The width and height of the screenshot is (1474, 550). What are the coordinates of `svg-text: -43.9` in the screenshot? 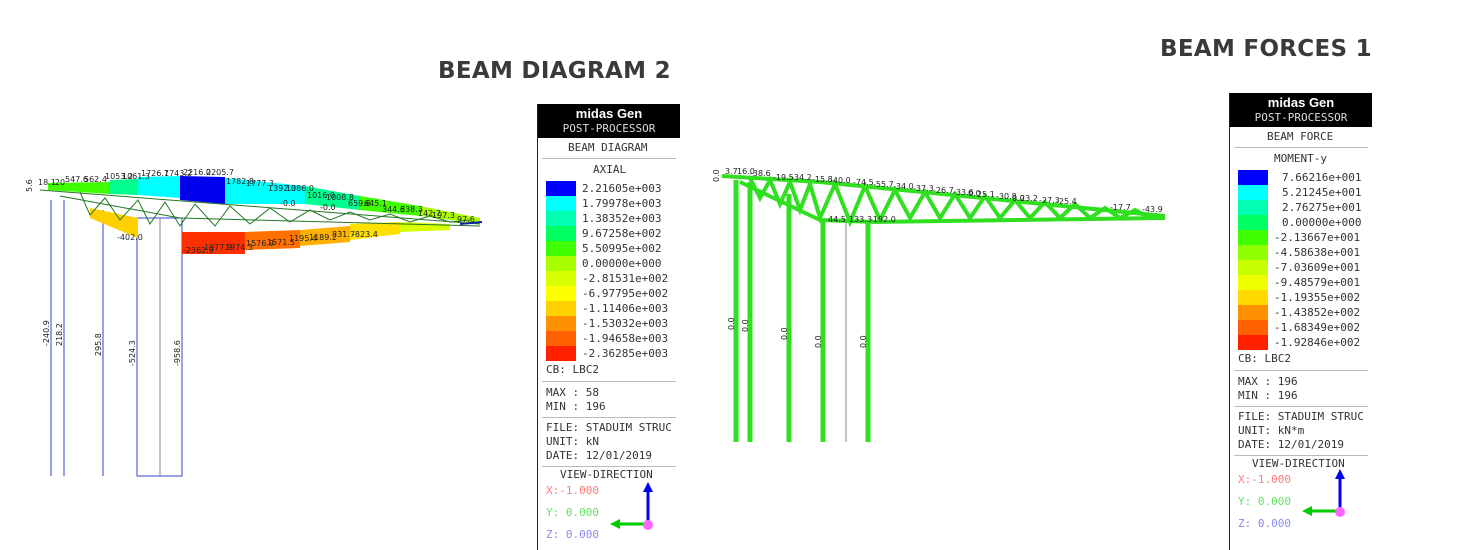 It's located at (1152, 209).